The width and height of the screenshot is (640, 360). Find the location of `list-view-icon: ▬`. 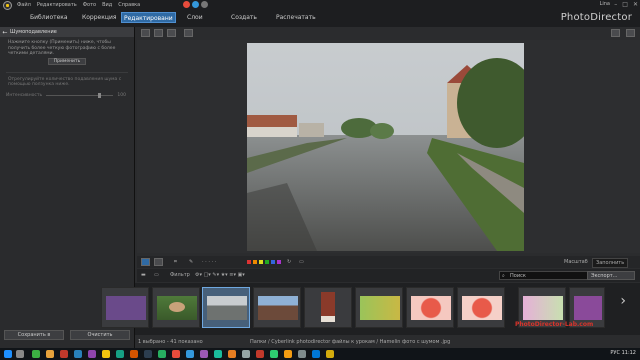

list-view-icon: ▬ is located at coordinates (143, 275).